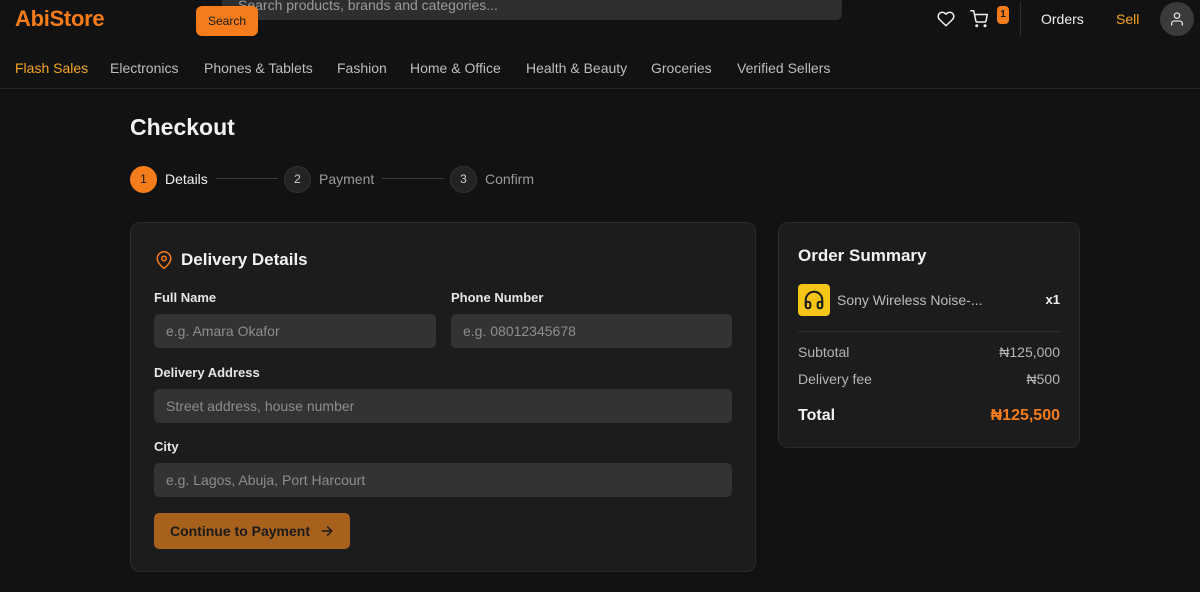 The width and height of the screenshot is (1200, 592). Describe the element at coordinates (576, 68) in the screenshot. I see `category-health-beauty: Health & Beauty` at that location.